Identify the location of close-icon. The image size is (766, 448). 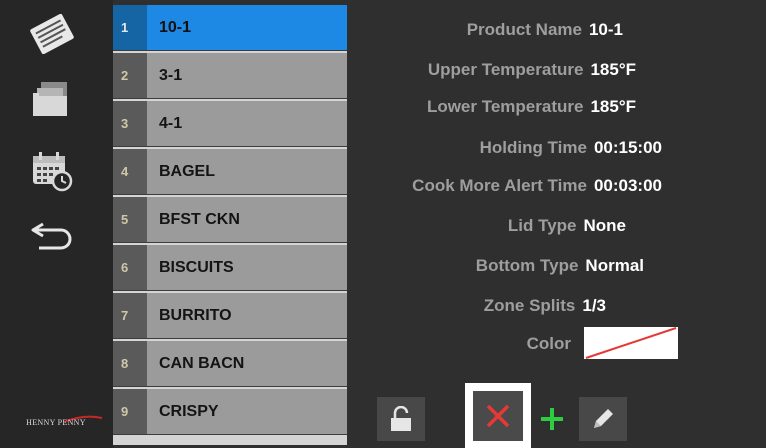
(498, 415).